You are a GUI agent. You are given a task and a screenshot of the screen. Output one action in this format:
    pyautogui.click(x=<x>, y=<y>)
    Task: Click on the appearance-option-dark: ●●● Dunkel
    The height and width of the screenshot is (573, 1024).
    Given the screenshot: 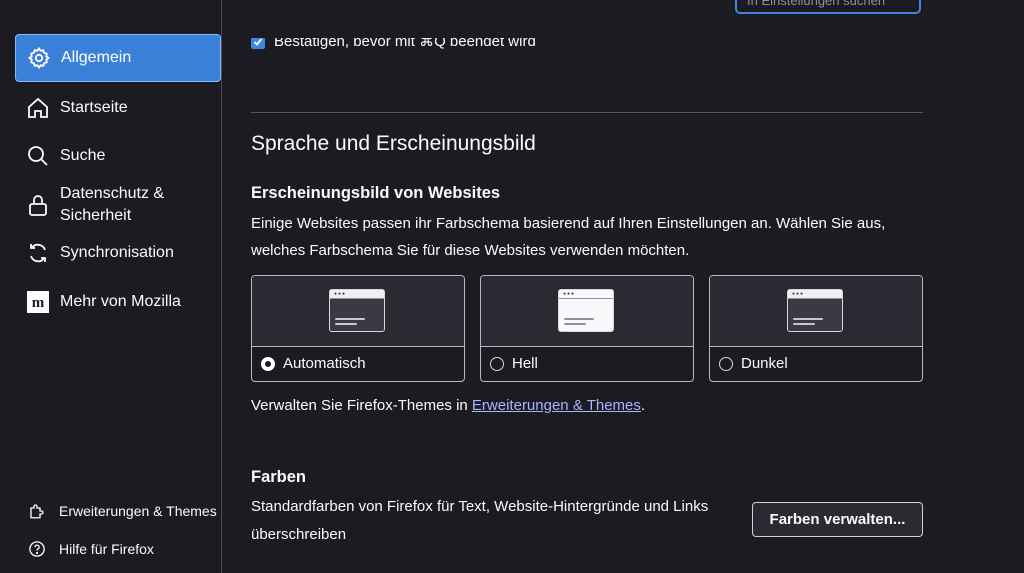 What is the action you would take?
    pyautogui.click(x=816, y=328)
    